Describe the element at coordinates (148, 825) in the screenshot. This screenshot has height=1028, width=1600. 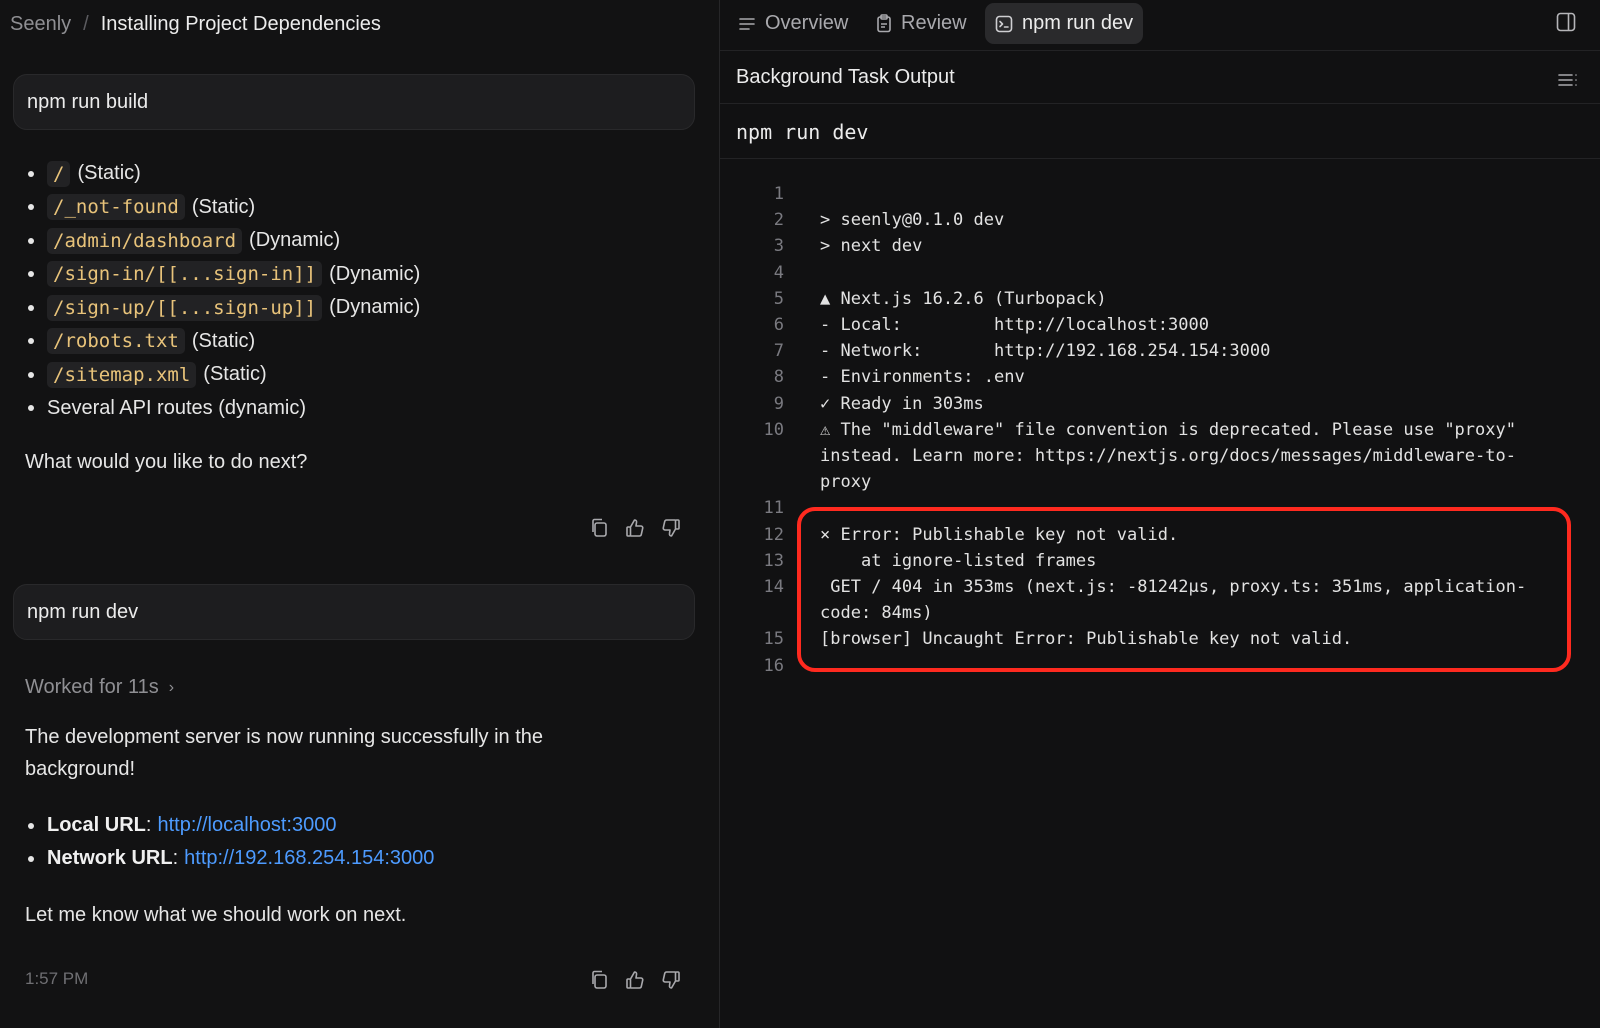
I see `colon: :` at that location.